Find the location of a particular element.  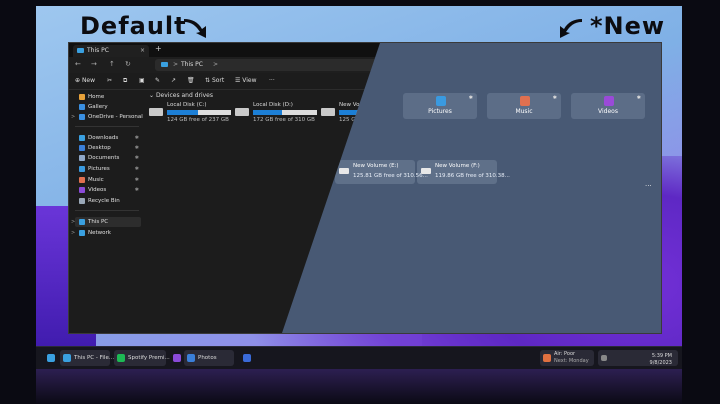

sidebar-item-videos: Videos ✱ is located at coordinates (108, 190).